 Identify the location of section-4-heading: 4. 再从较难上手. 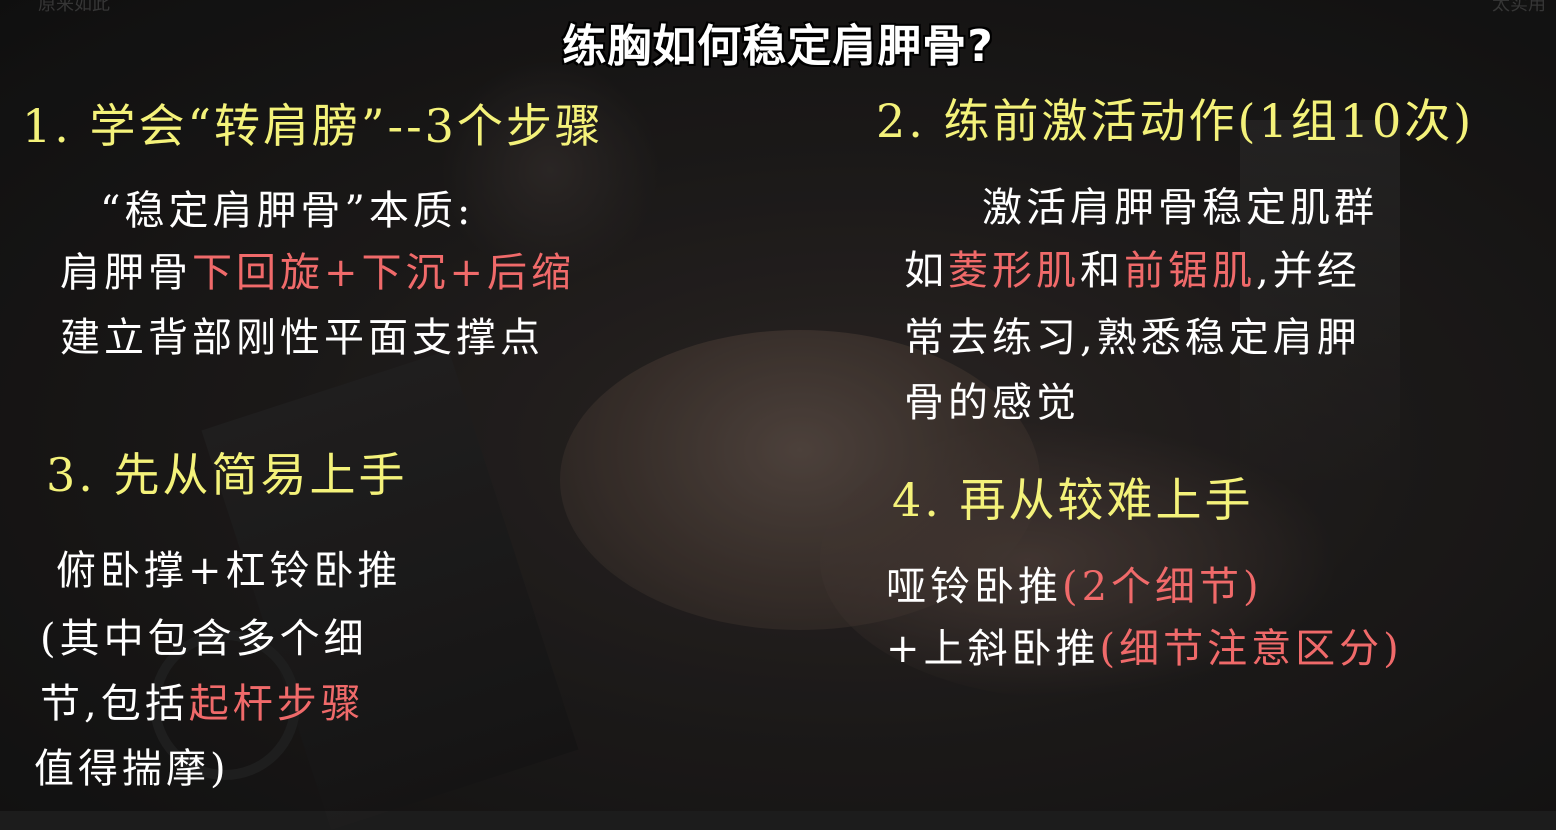
(1073, 500).